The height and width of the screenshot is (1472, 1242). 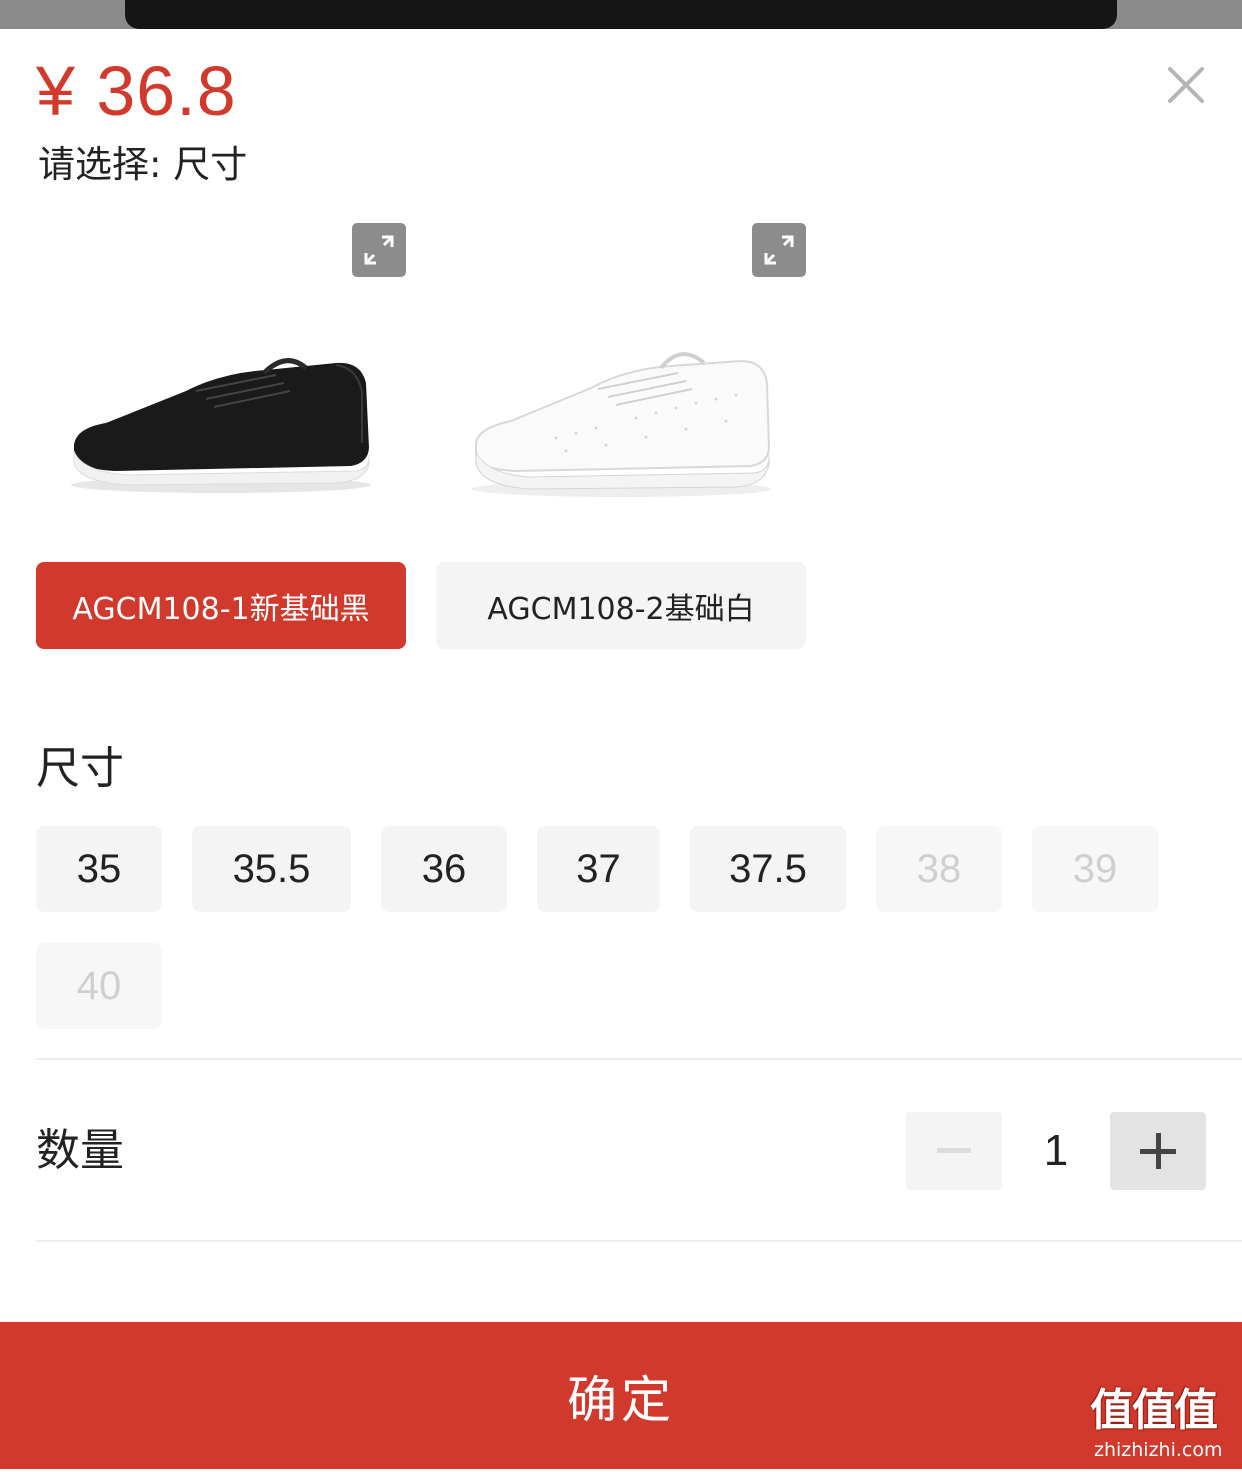 I want to click on selection-prompt: 请选择: 尺寸, so click(x=143, y=164).